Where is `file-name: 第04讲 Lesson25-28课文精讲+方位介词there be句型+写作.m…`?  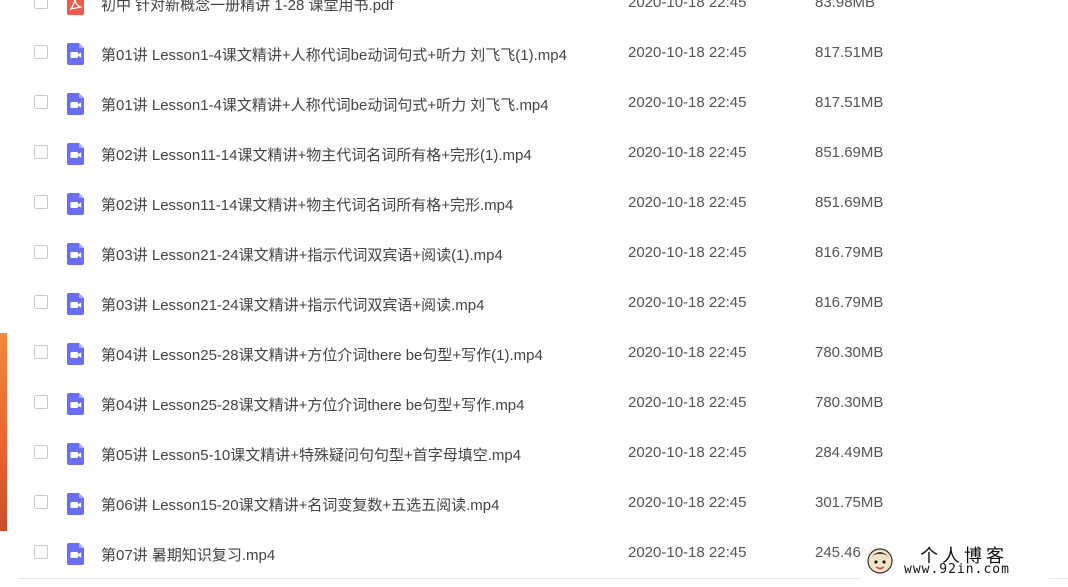
file-name: 第04讲 Lesson25-28课文精讲+方位介词there be句型+写作.m… is located at coordinates (313, 404).